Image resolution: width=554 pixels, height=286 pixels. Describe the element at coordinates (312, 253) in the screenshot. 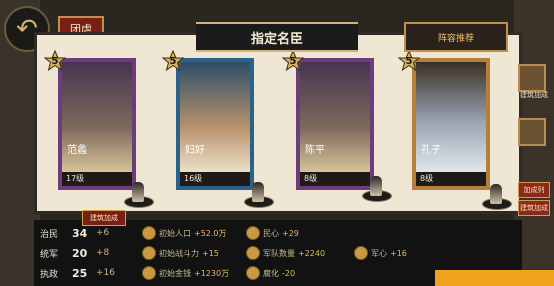

I see `effect-value: +2240` at that location.